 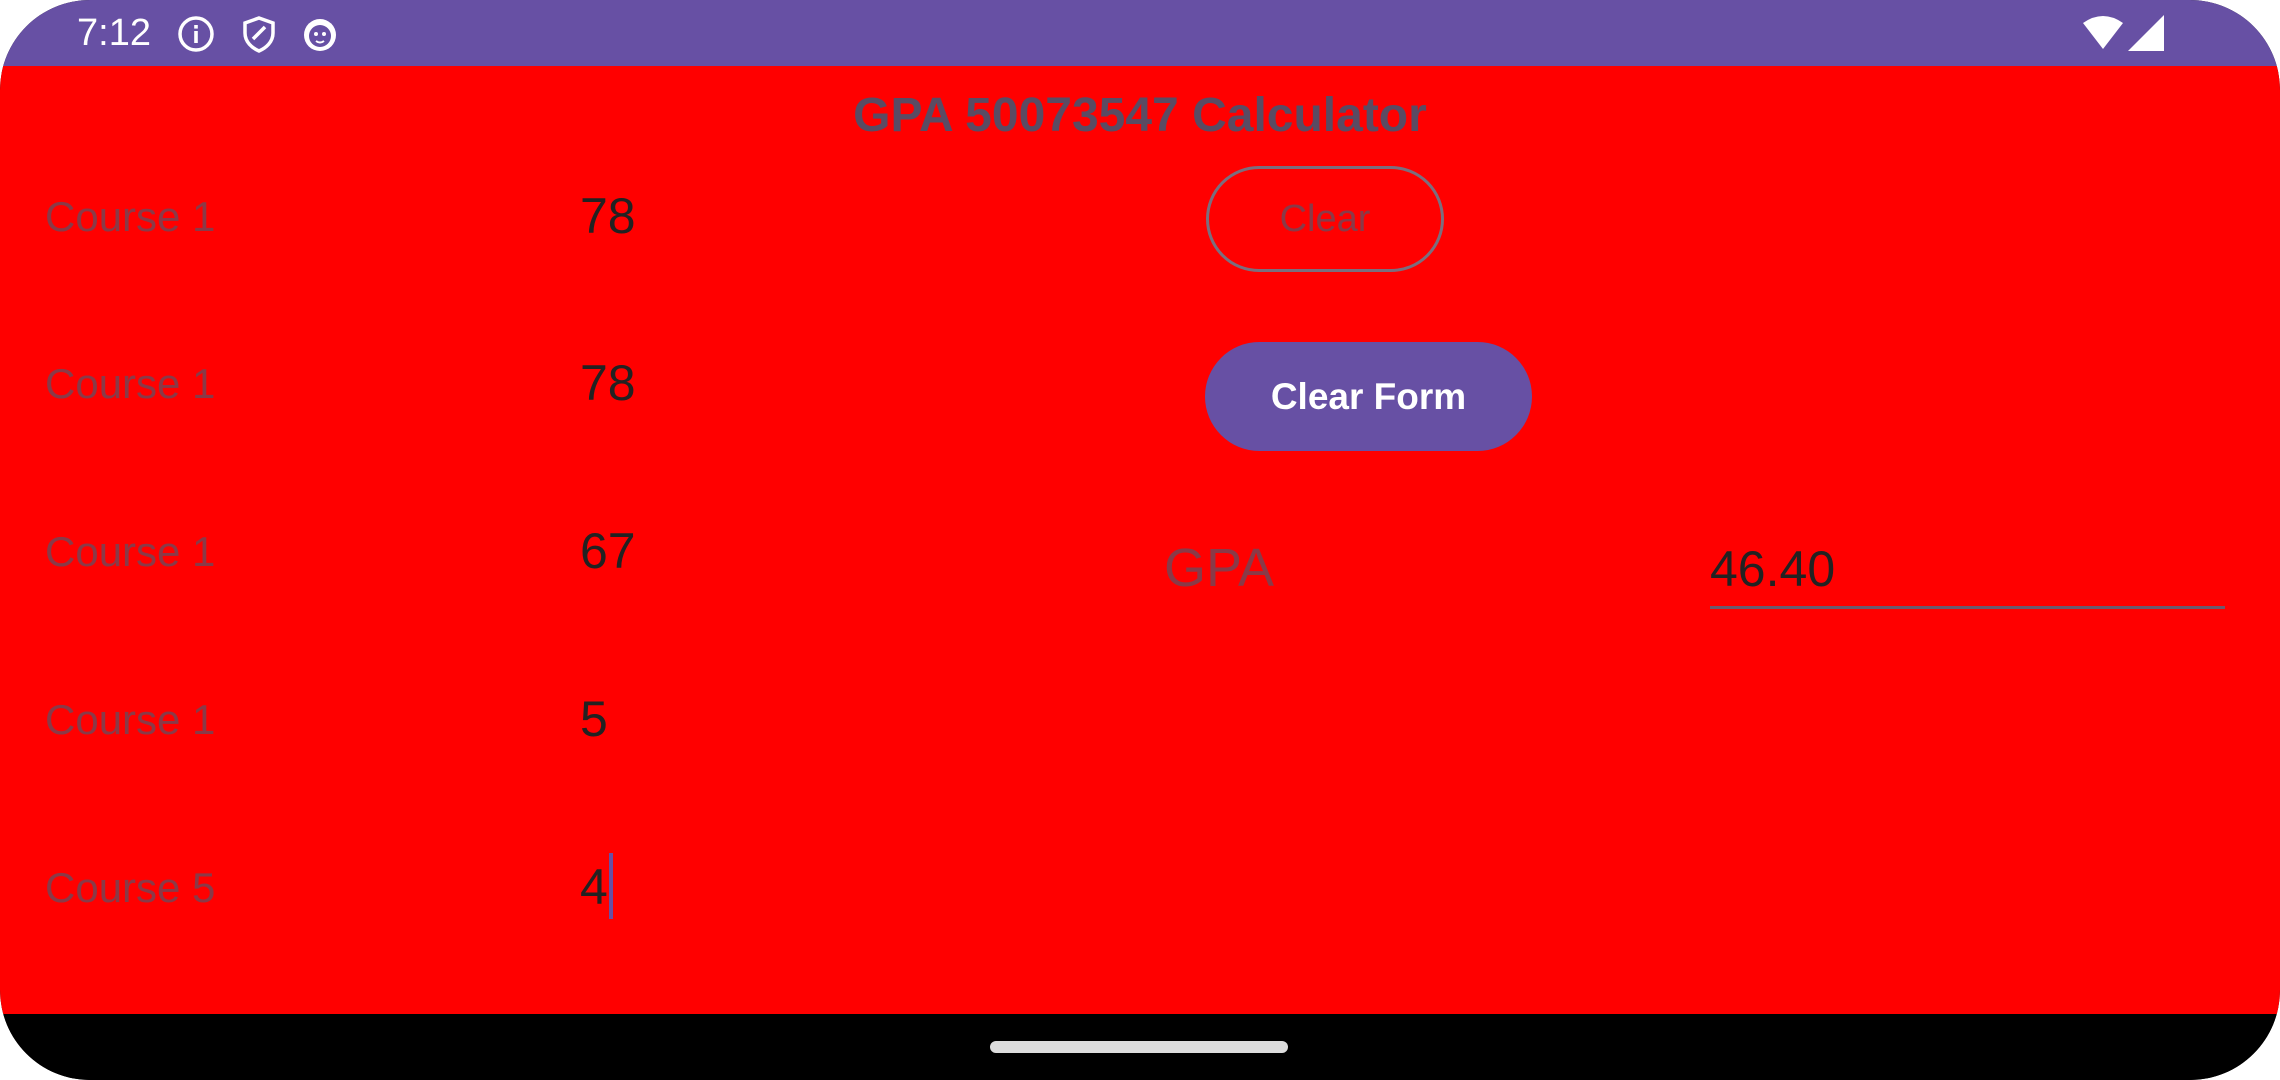 I want to click on text-cursor, so click(x=611, y=886).